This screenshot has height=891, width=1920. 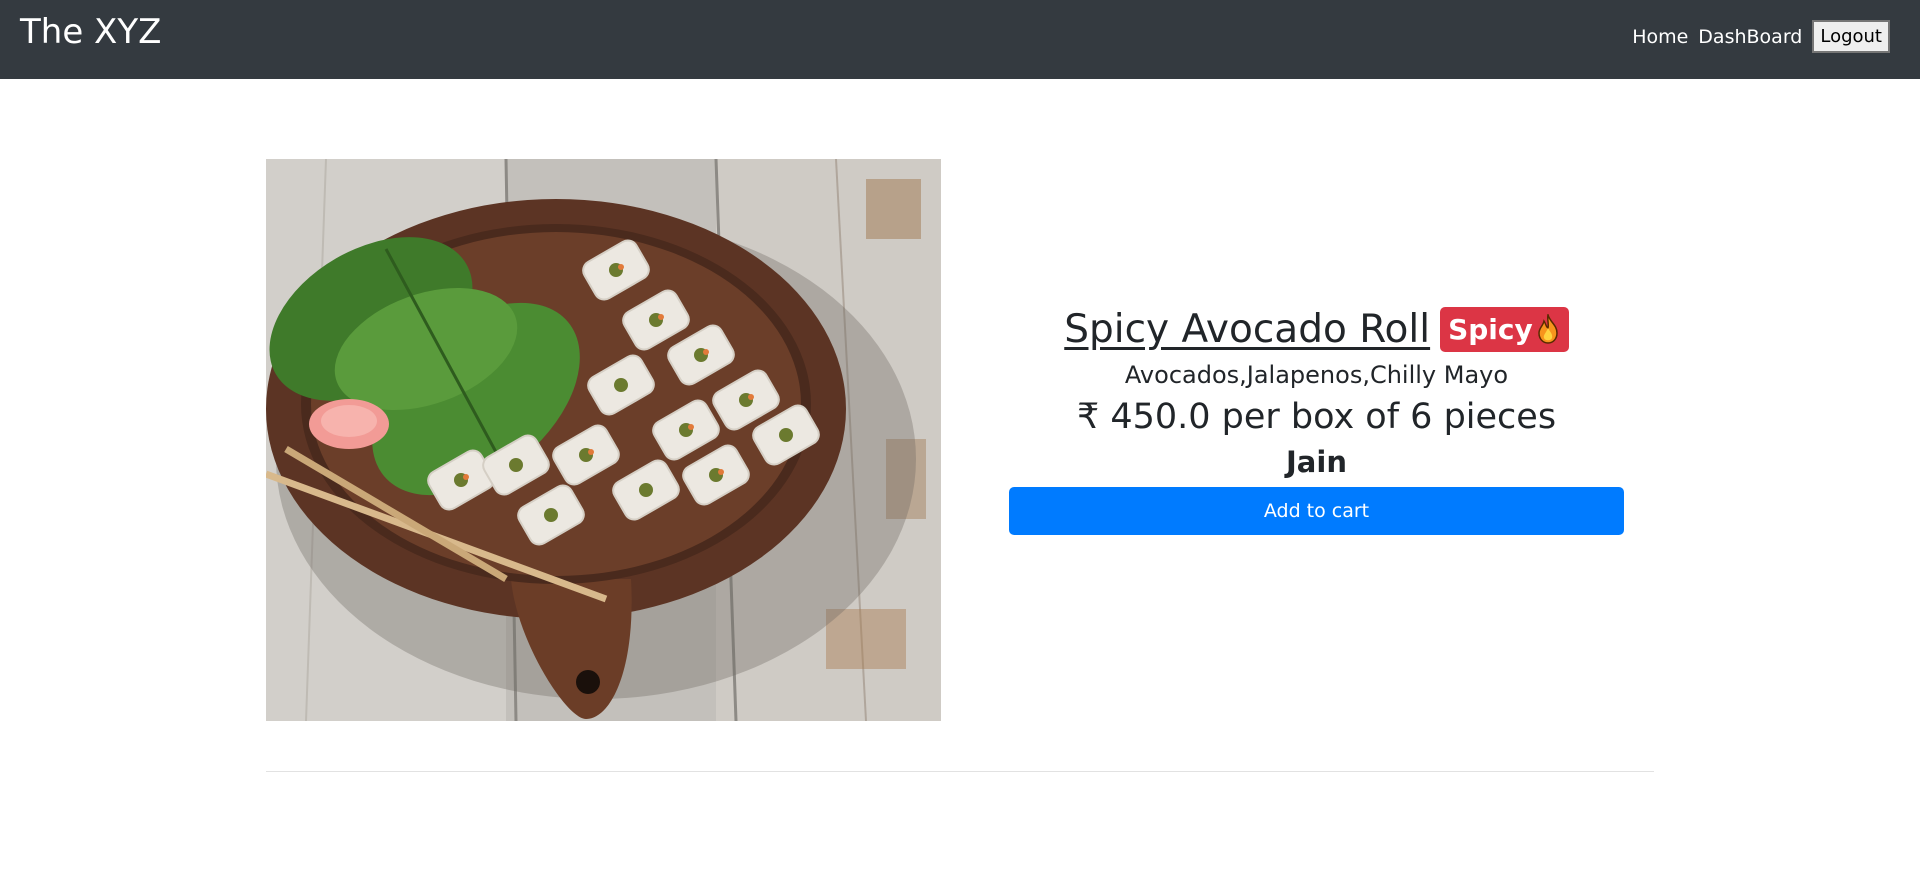 I want to click on product-diet-label: Jain, so click(x=1316, y=462).